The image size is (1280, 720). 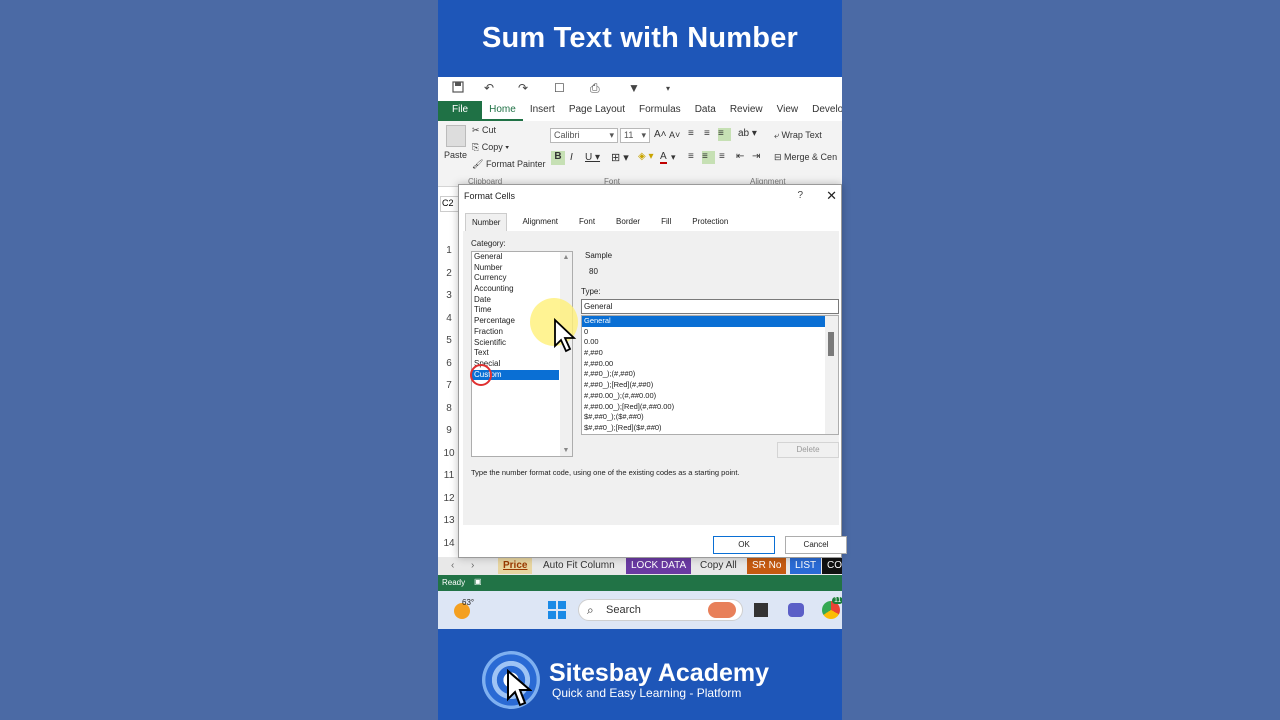 What do you see at coordinates (808, 450) in the screenshot?
I see `delete-button: Delete` at bounding box center [808, 450].